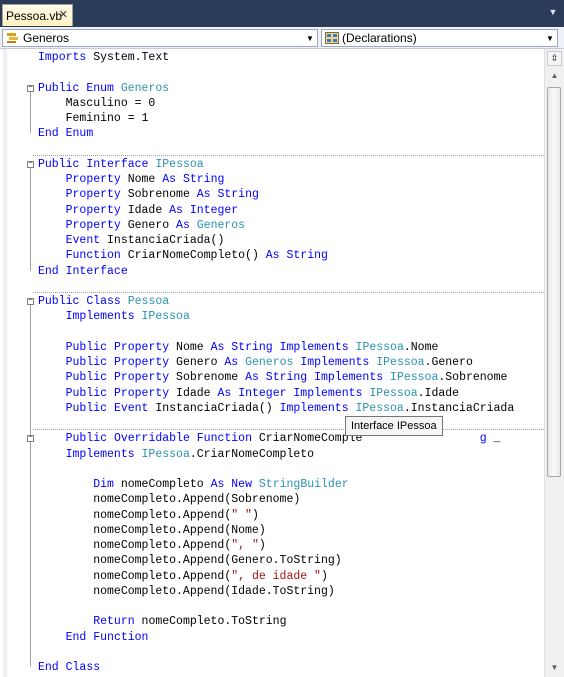  Describe the element at coordinates (554, 668) in the screenshot. I see `scroll-down-icon: ▼` at that location.